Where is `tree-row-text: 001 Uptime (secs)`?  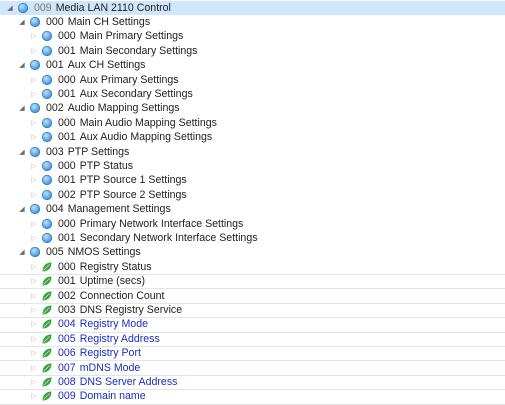 tree-row-text: 001 Uptime (secs) is located at coordinates (101, 281).